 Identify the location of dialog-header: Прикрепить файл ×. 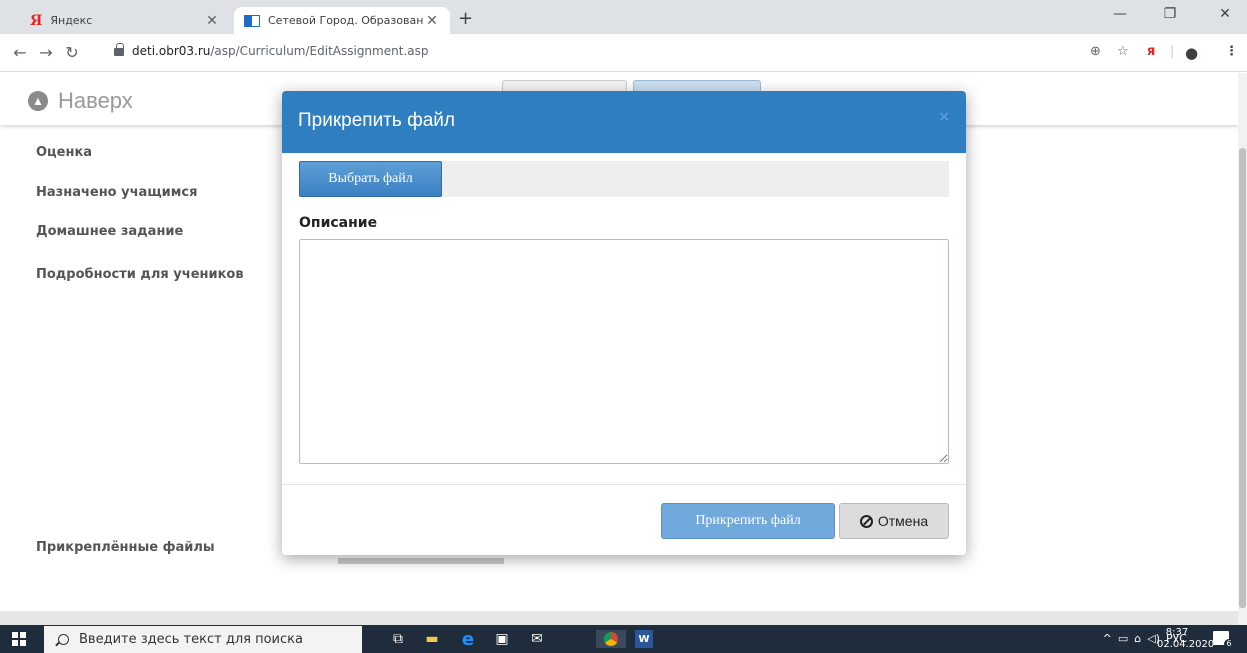
(624, 122).